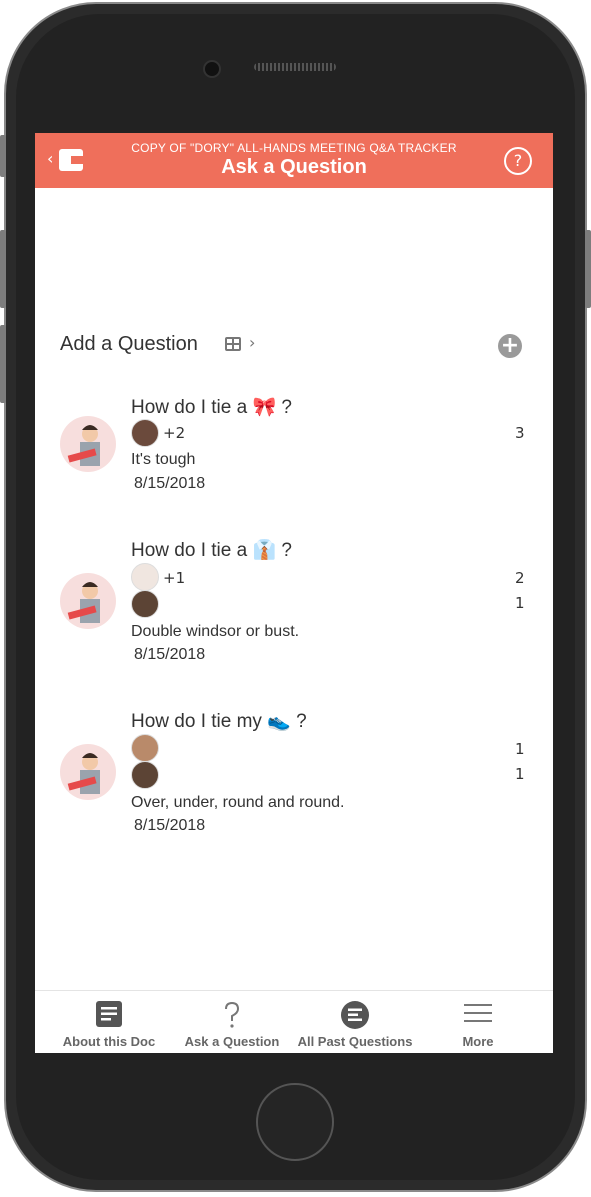 Image resolution: width=591 pixels, height=1197 pixels. I want to click on menu-icon, so click(478, 1013).